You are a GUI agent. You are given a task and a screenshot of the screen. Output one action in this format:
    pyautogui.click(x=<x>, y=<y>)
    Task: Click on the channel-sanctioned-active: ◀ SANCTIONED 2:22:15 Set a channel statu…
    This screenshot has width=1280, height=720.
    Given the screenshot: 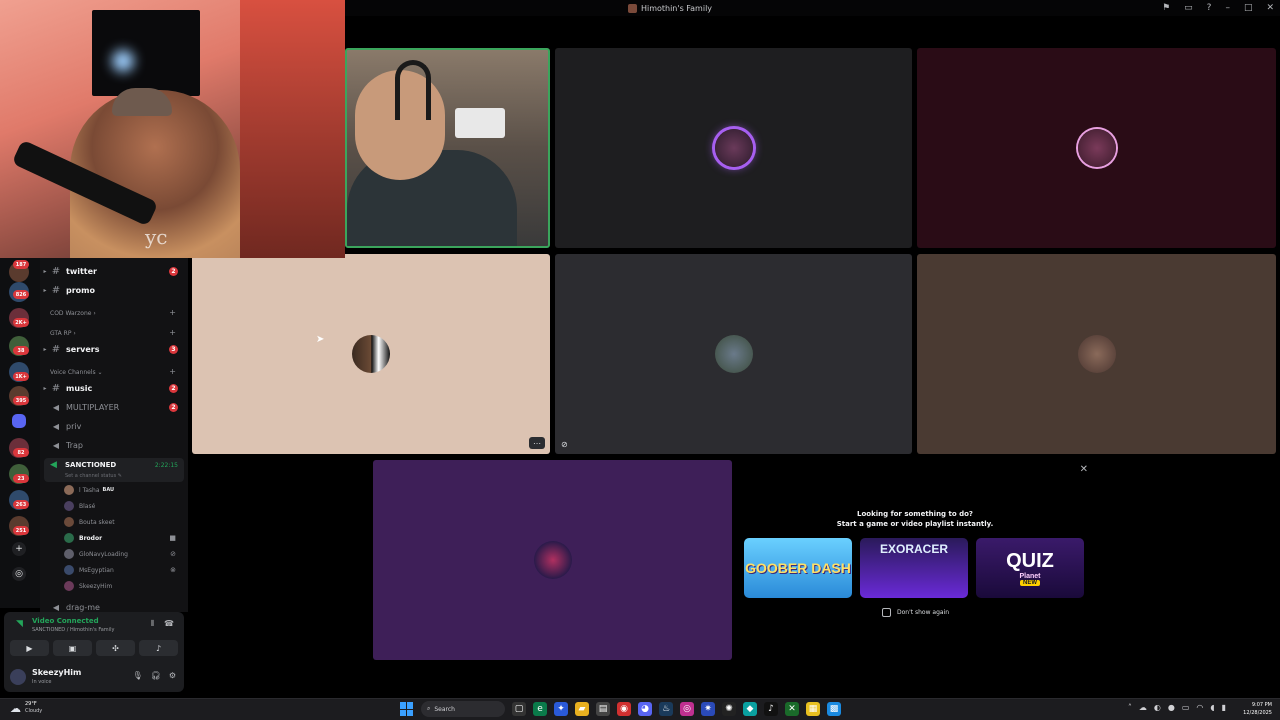 What is the action you would take?
    pyautogui.click(x=114, y=470)
    